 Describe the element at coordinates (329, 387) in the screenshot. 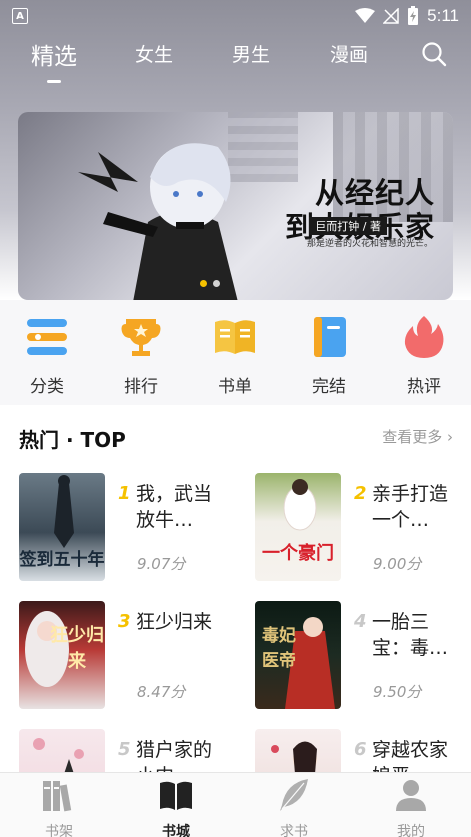

I see `quick-link-label: 完结` at that location.